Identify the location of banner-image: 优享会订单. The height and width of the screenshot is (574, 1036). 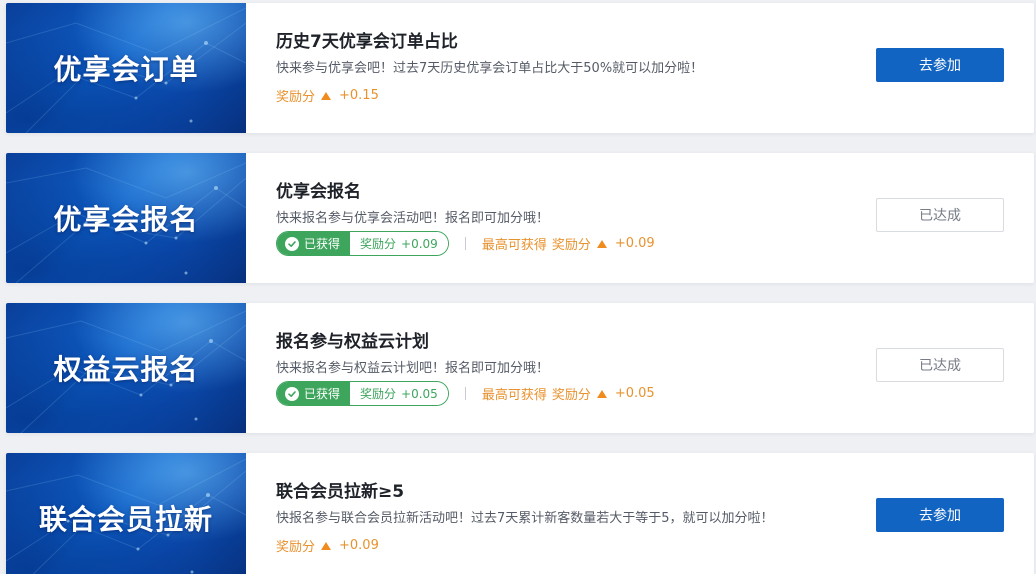
(126, 68).